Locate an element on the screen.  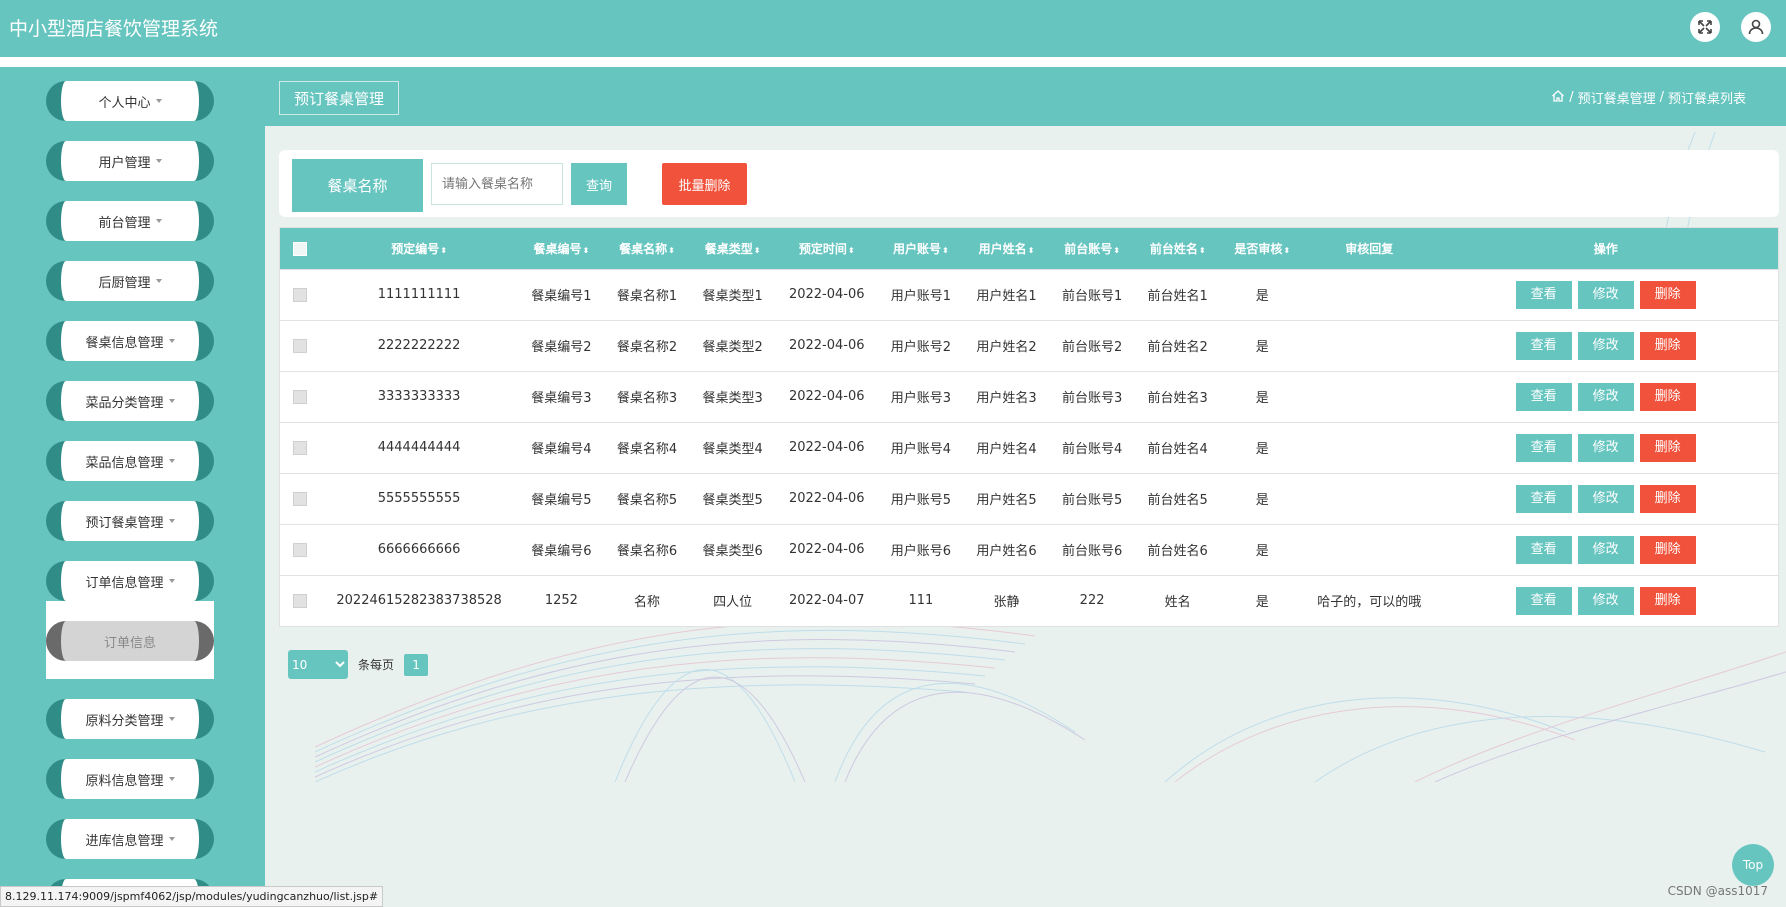
column-header: 预定编号⬍ is located at coordinates (419, 248).